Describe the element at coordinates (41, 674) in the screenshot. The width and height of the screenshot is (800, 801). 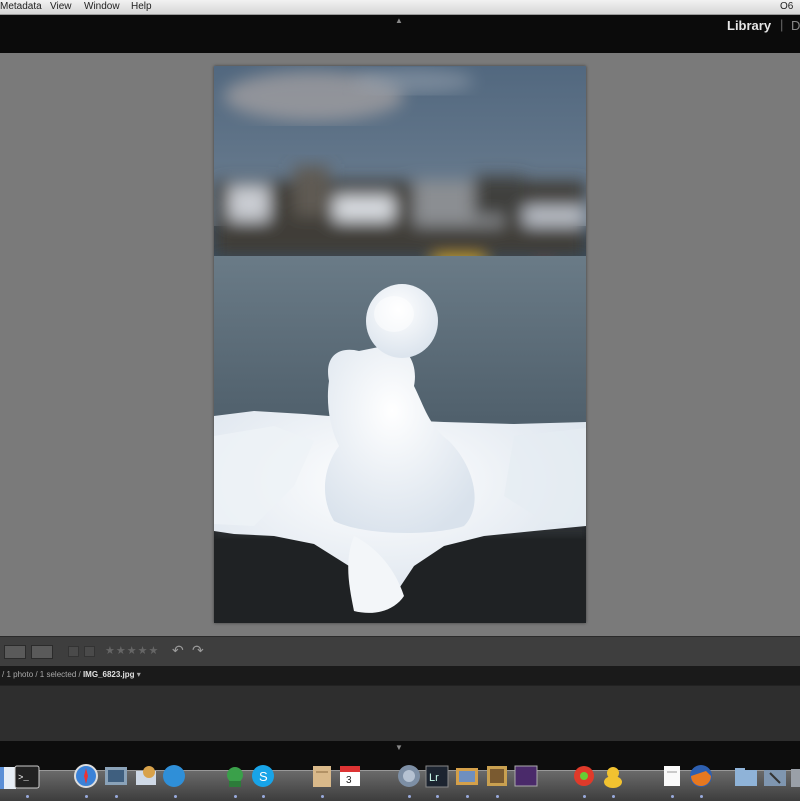
I see `source-path-prefix: / 1 photo / 1 selected /` at that location.